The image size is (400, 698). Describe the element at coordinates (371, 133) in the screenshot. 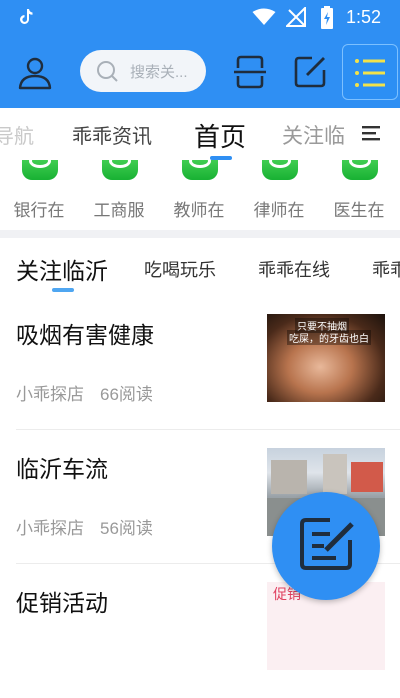

I see `more-tabs-icon` at that location.